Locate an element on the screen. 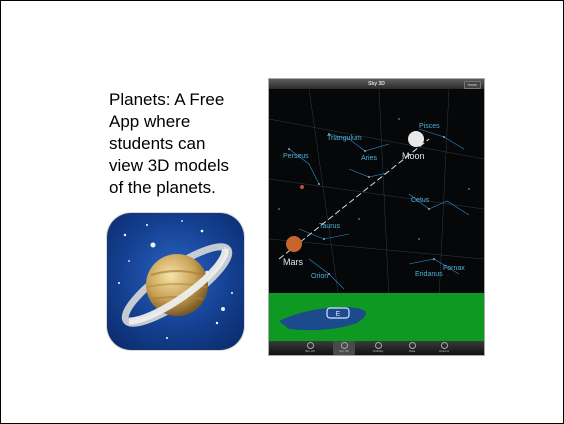 The height and width of the screenshot is (424, 564). tab-data: Data is located at coordinates (412, 348).